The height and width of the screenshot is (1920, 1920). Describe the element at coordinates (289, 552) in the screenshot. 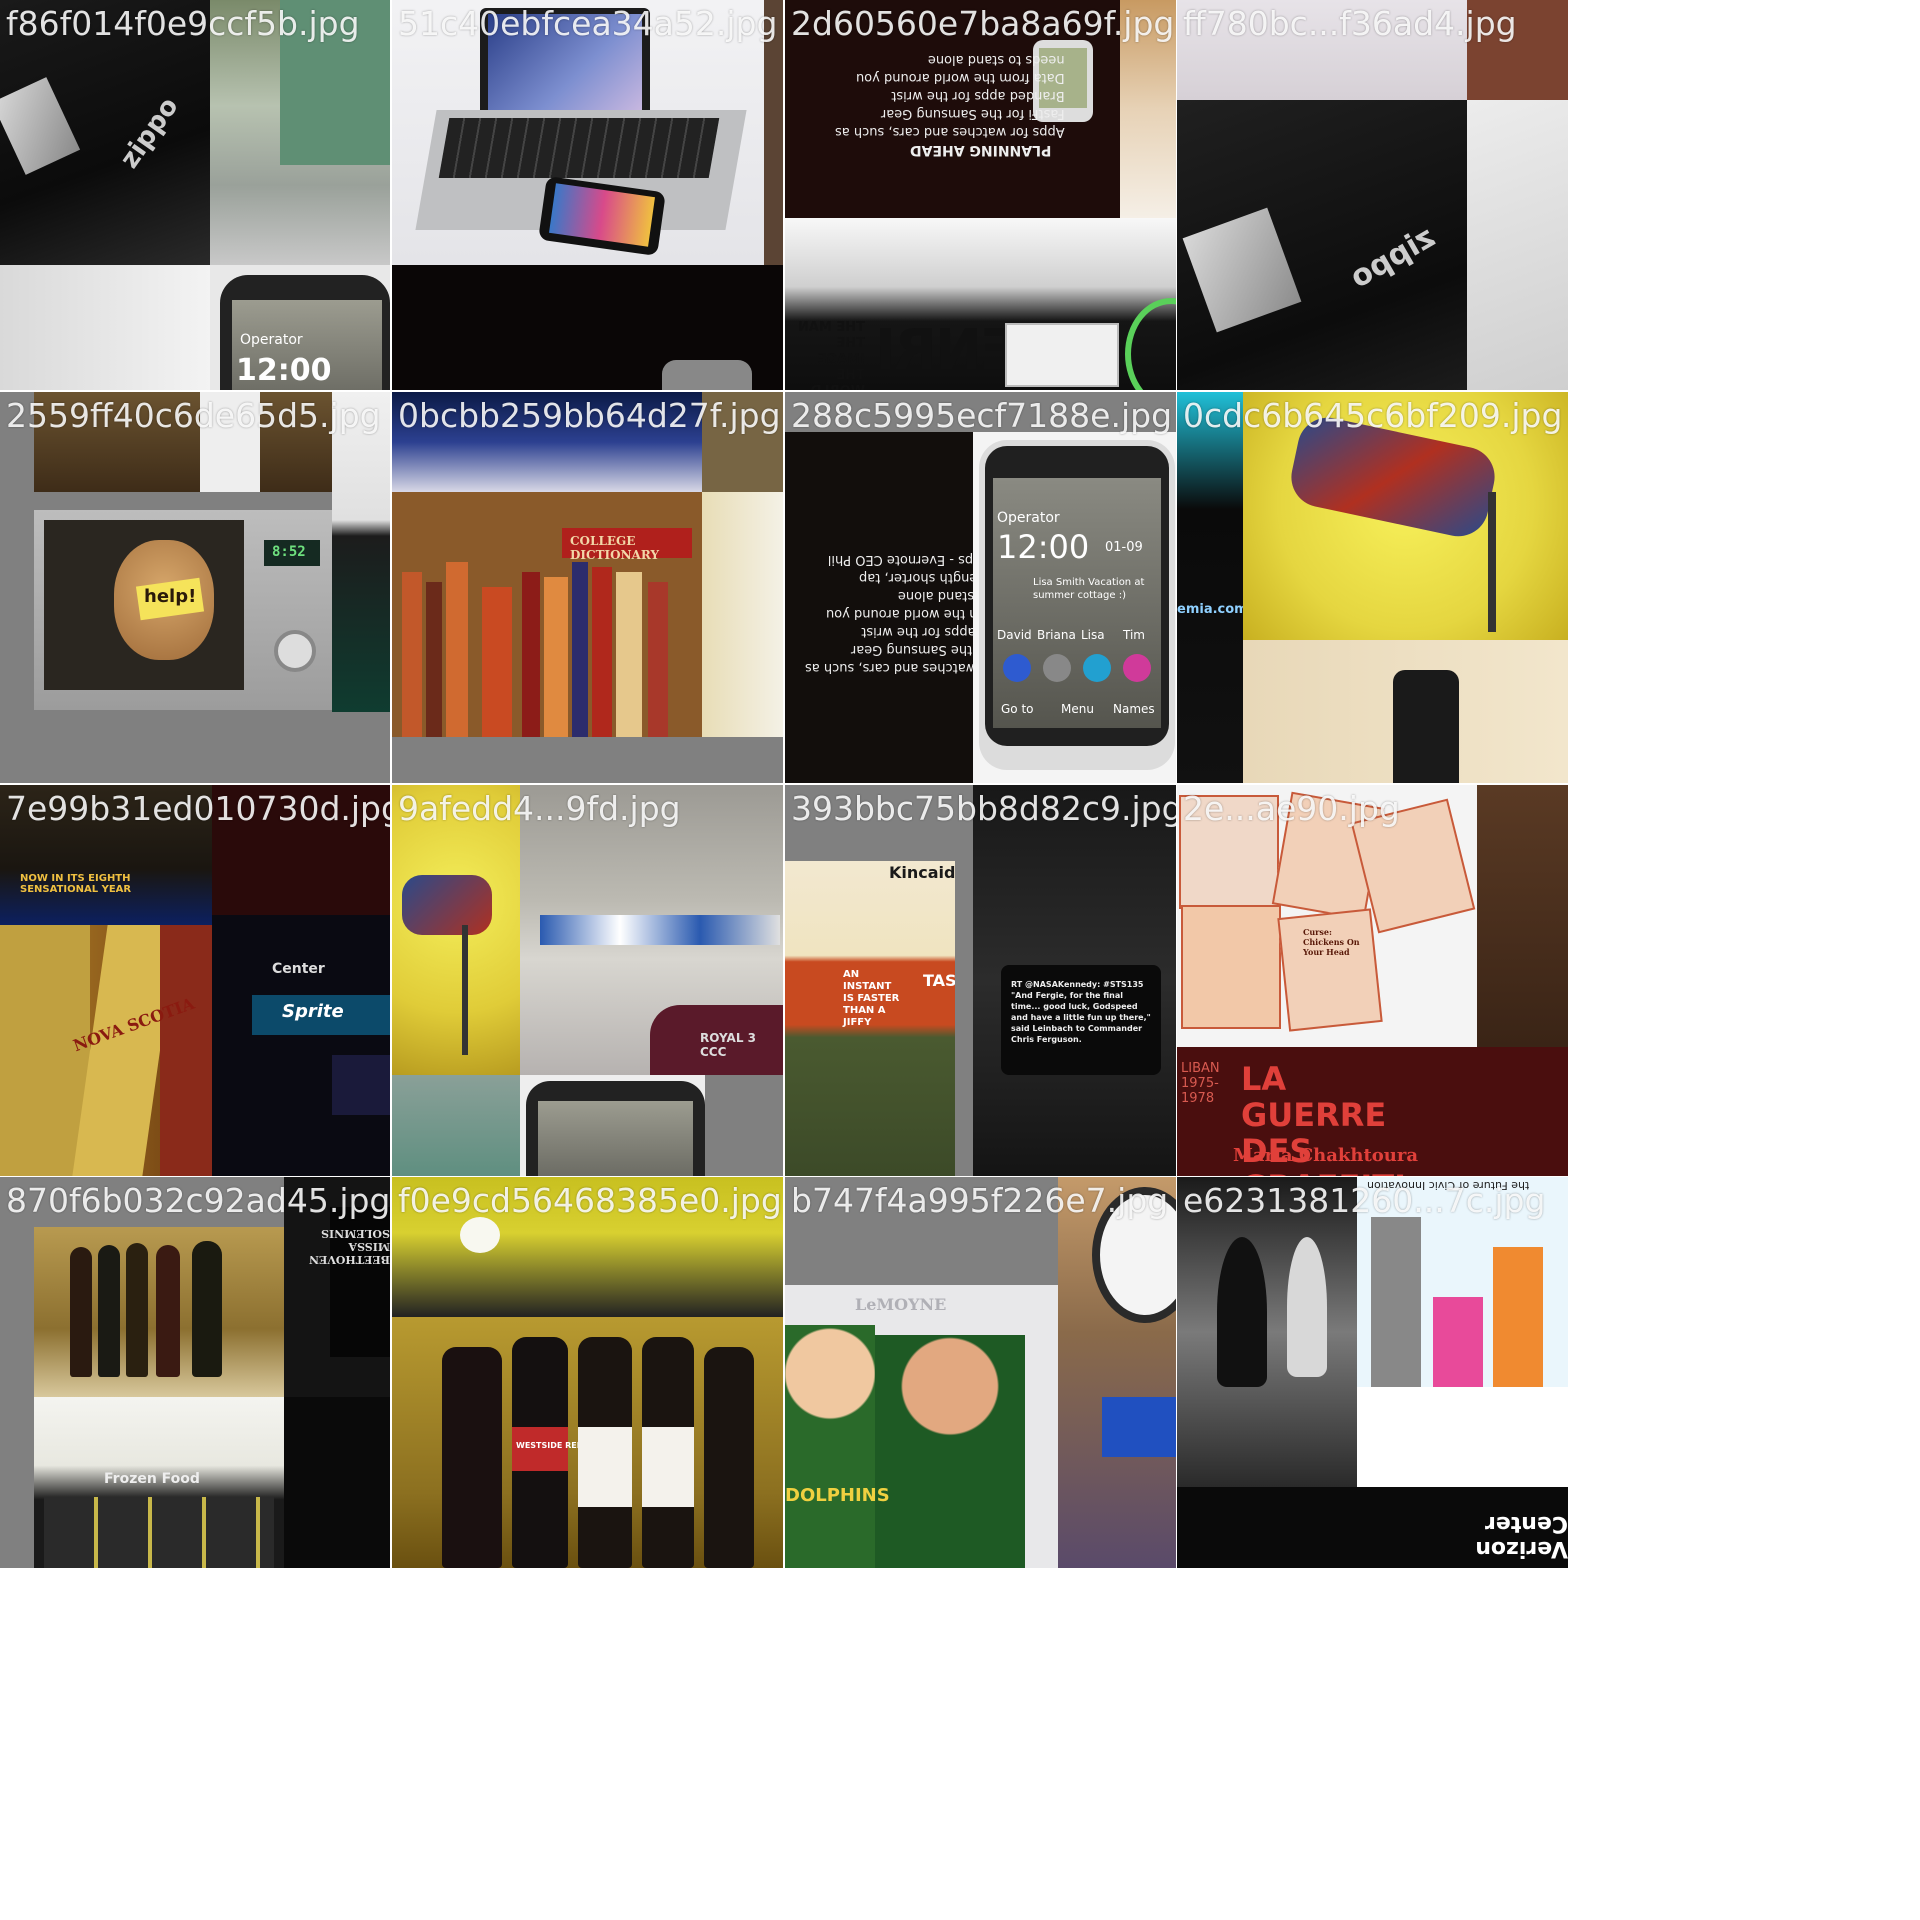

I see `tile-photo-text: 8:52` at that location.